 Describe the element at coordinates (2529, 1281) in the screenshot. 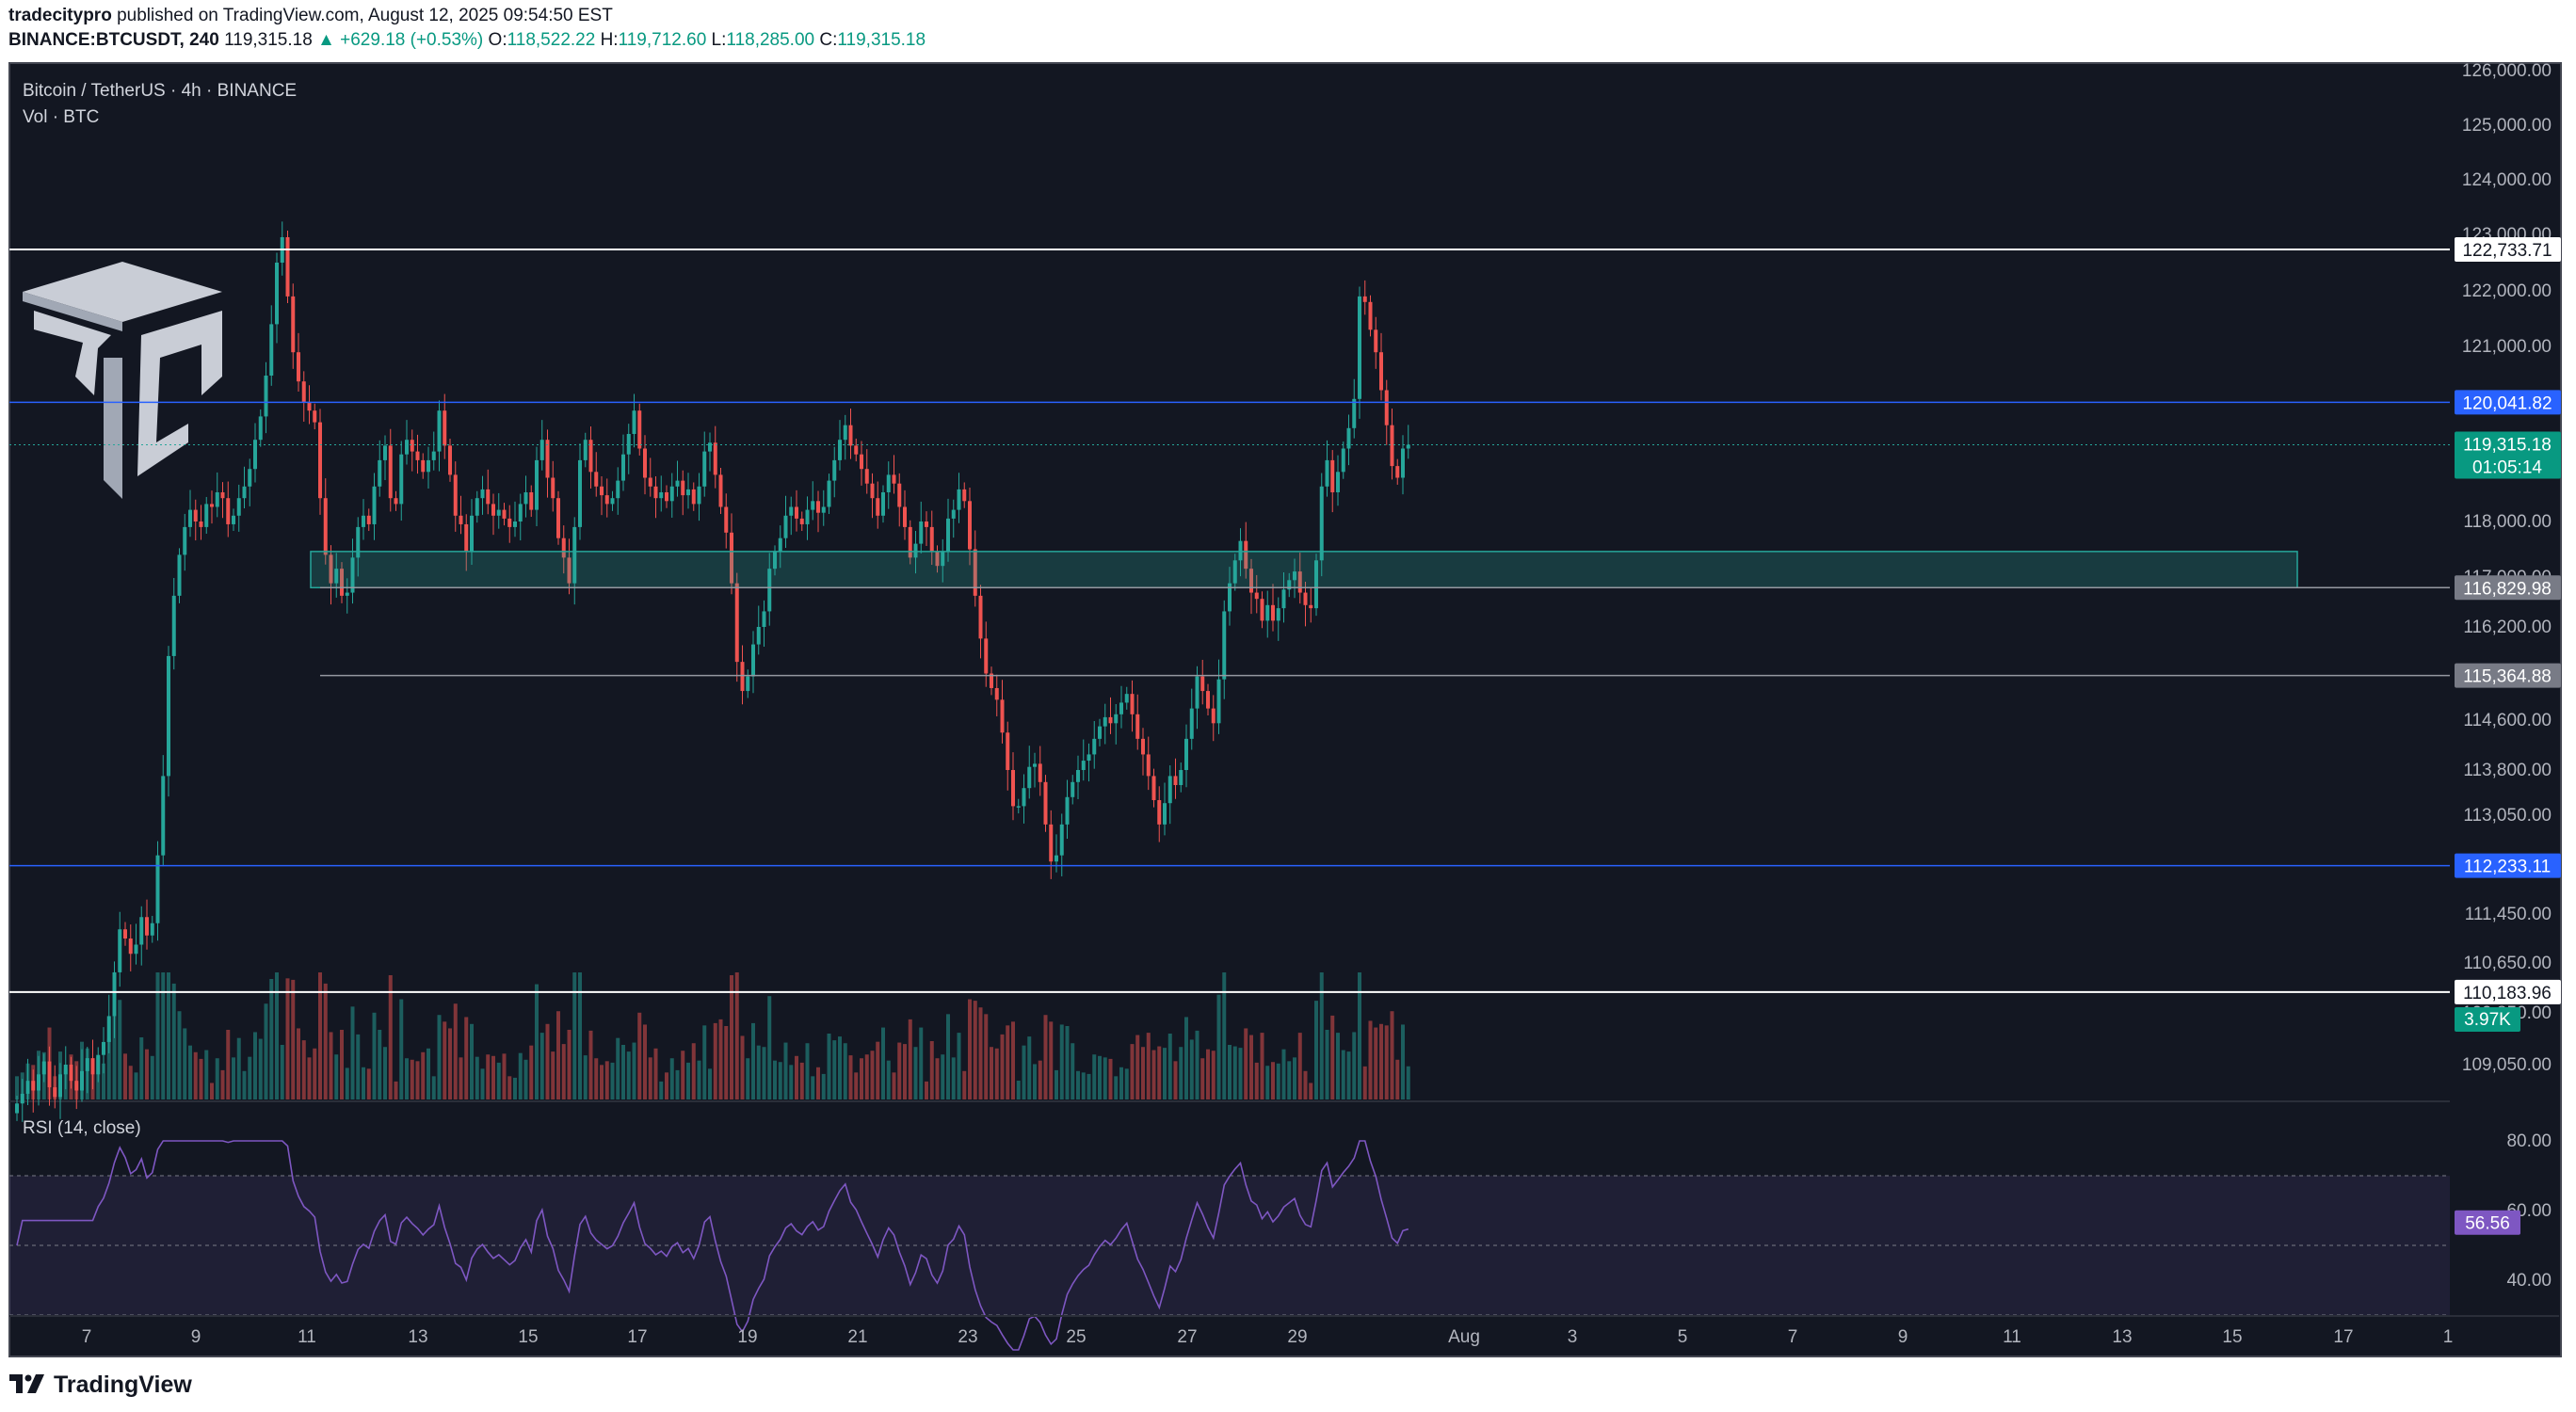

I see `rsi-tick-label: 40.00` at that location.